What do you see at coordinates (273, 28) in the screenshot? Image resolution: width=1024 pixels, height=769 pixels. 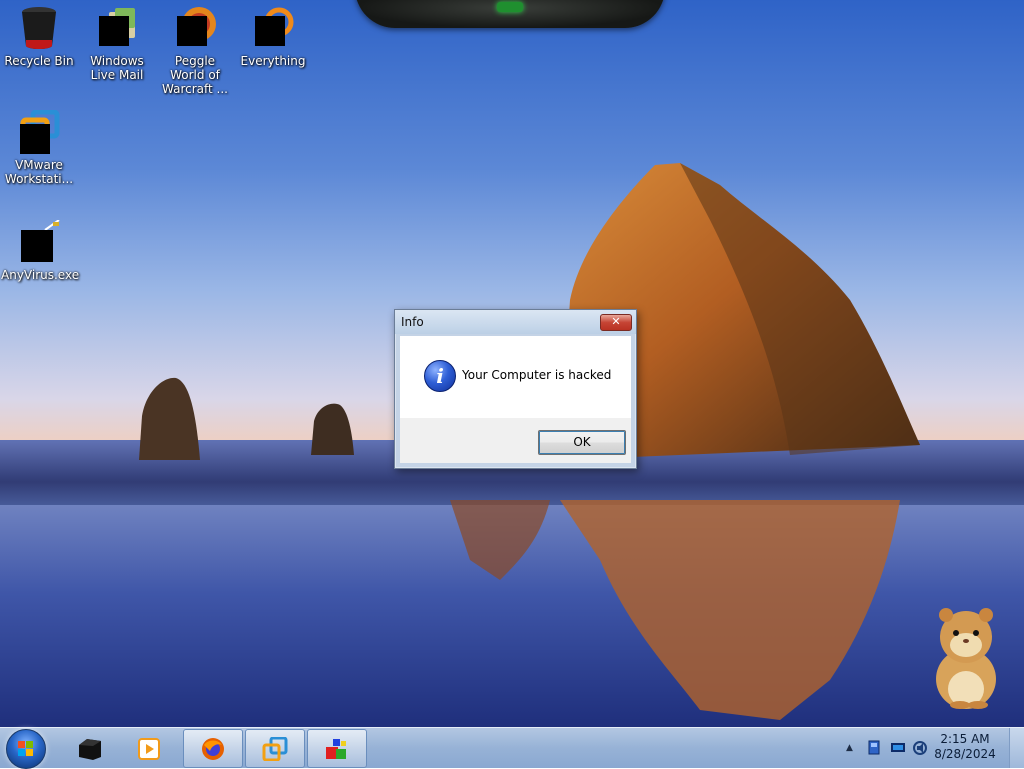 I see `search-app-icon` at bounding box center [273, 28].